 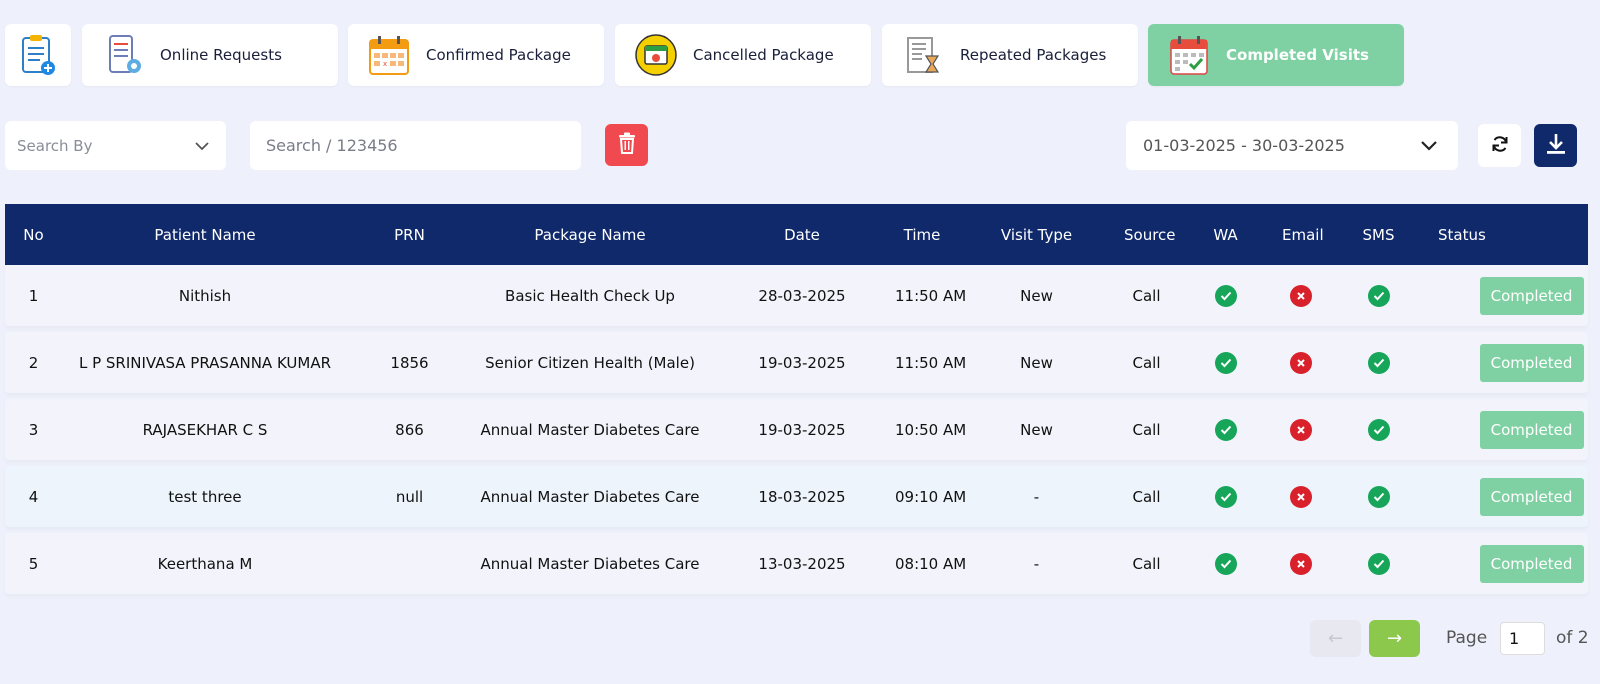 What do you see at coordinates (1297, 55) in the screenshot?
I see `tab-label: Completed Visits` at bounding box center [1297, 55].